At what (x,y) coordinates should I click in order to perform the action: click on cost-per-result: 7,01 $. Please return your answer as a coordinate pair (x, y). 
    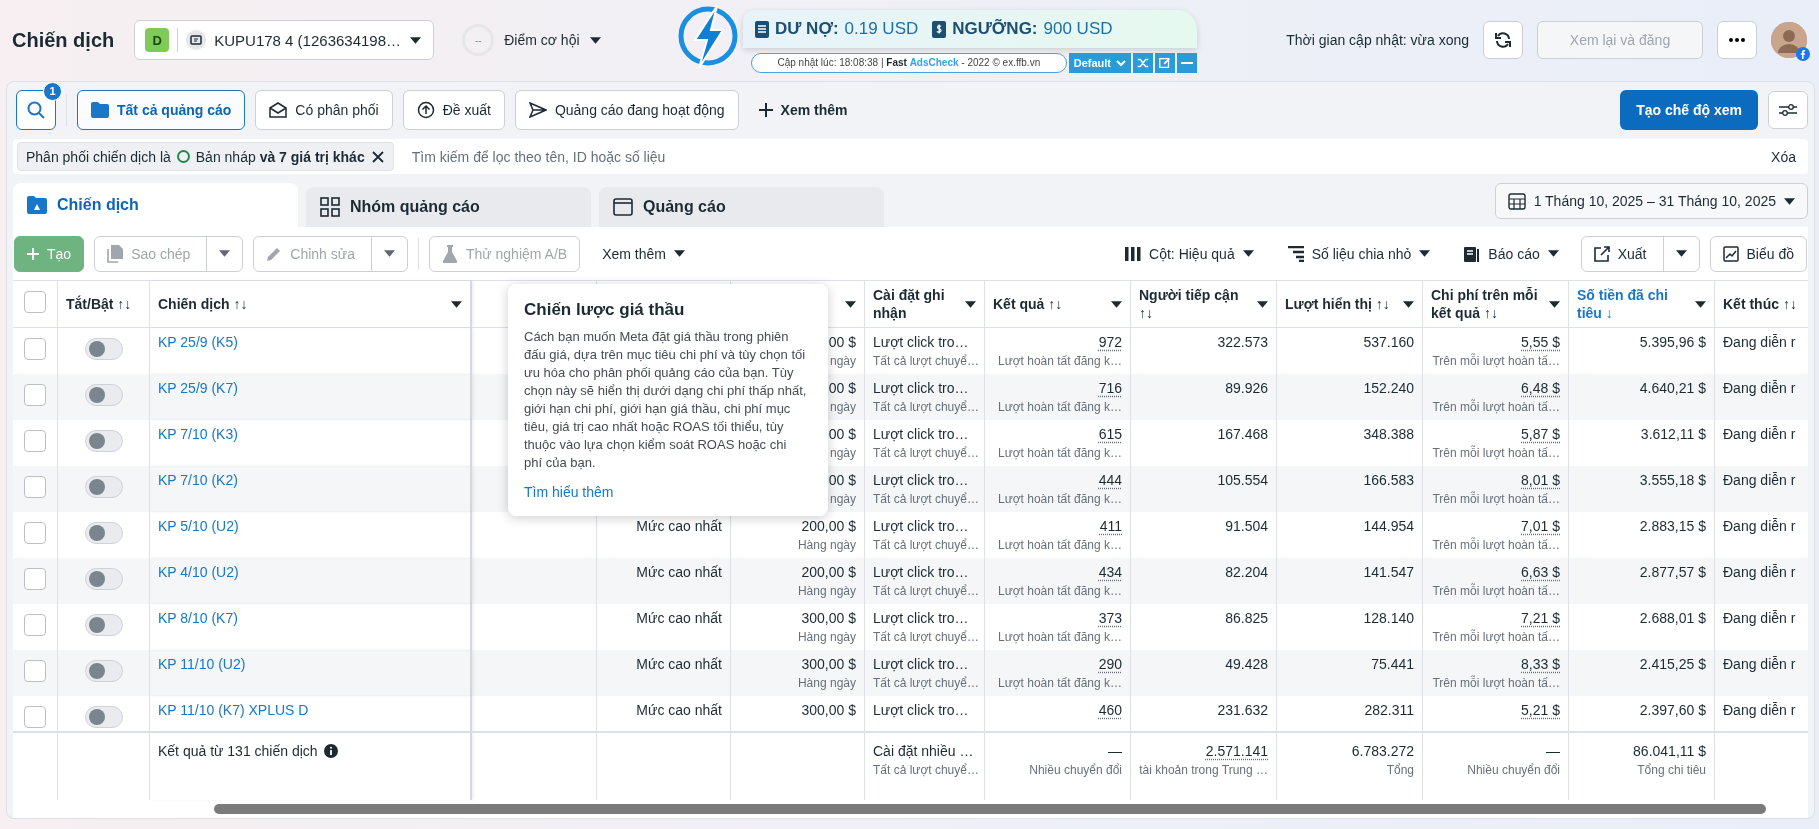
    Looking at the image, I should click on (1540, 526).